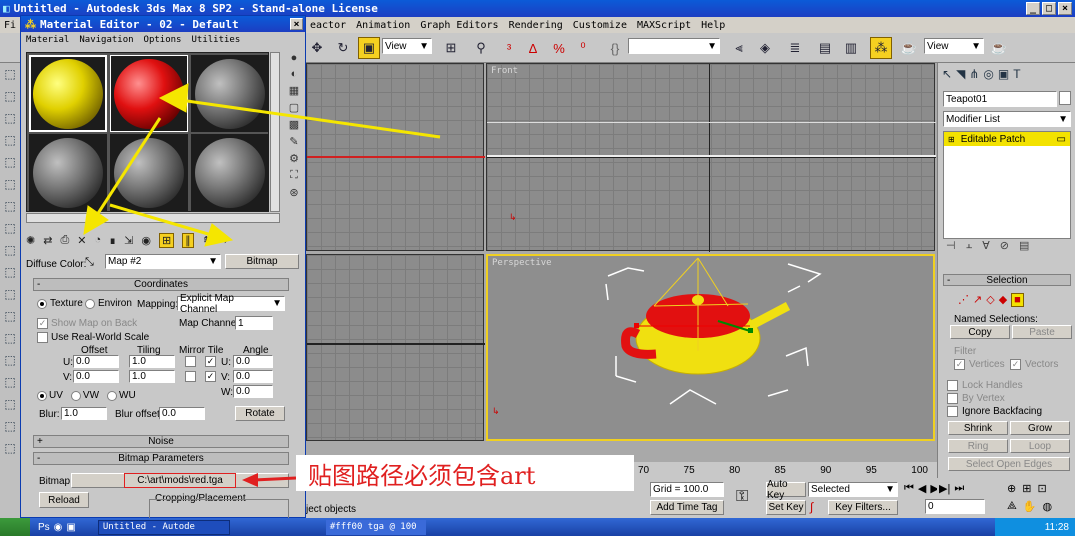 This screenshot has height=536, width=1075. I want to click on u-tiling-input: 1.0, so click(152, 361).